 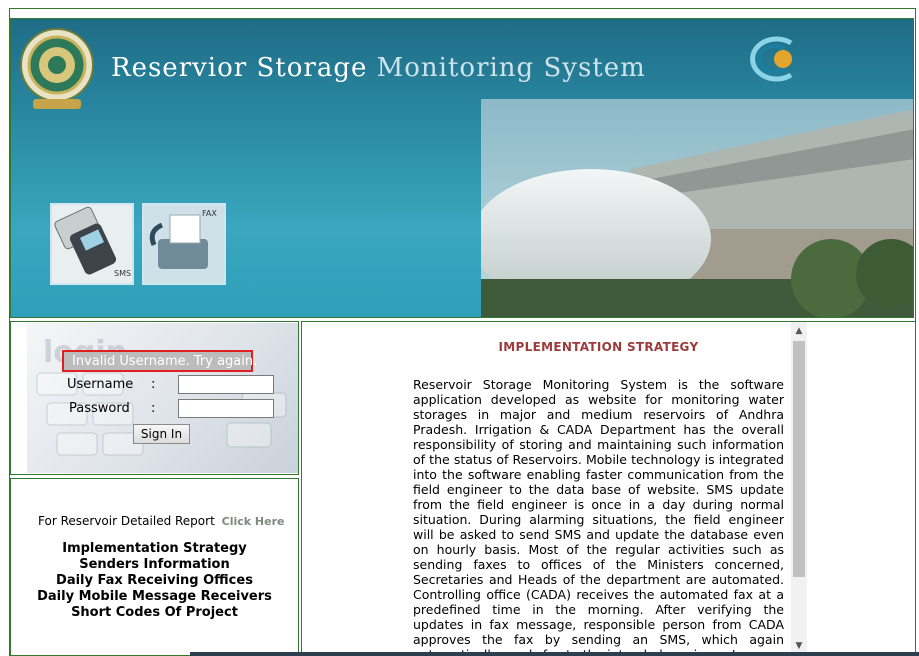 What do you see at coordinates (154, 549) in the screenshot?
I see `nav-implementation-strategy: Implementation Strategy` at bounding box center [154, 549].